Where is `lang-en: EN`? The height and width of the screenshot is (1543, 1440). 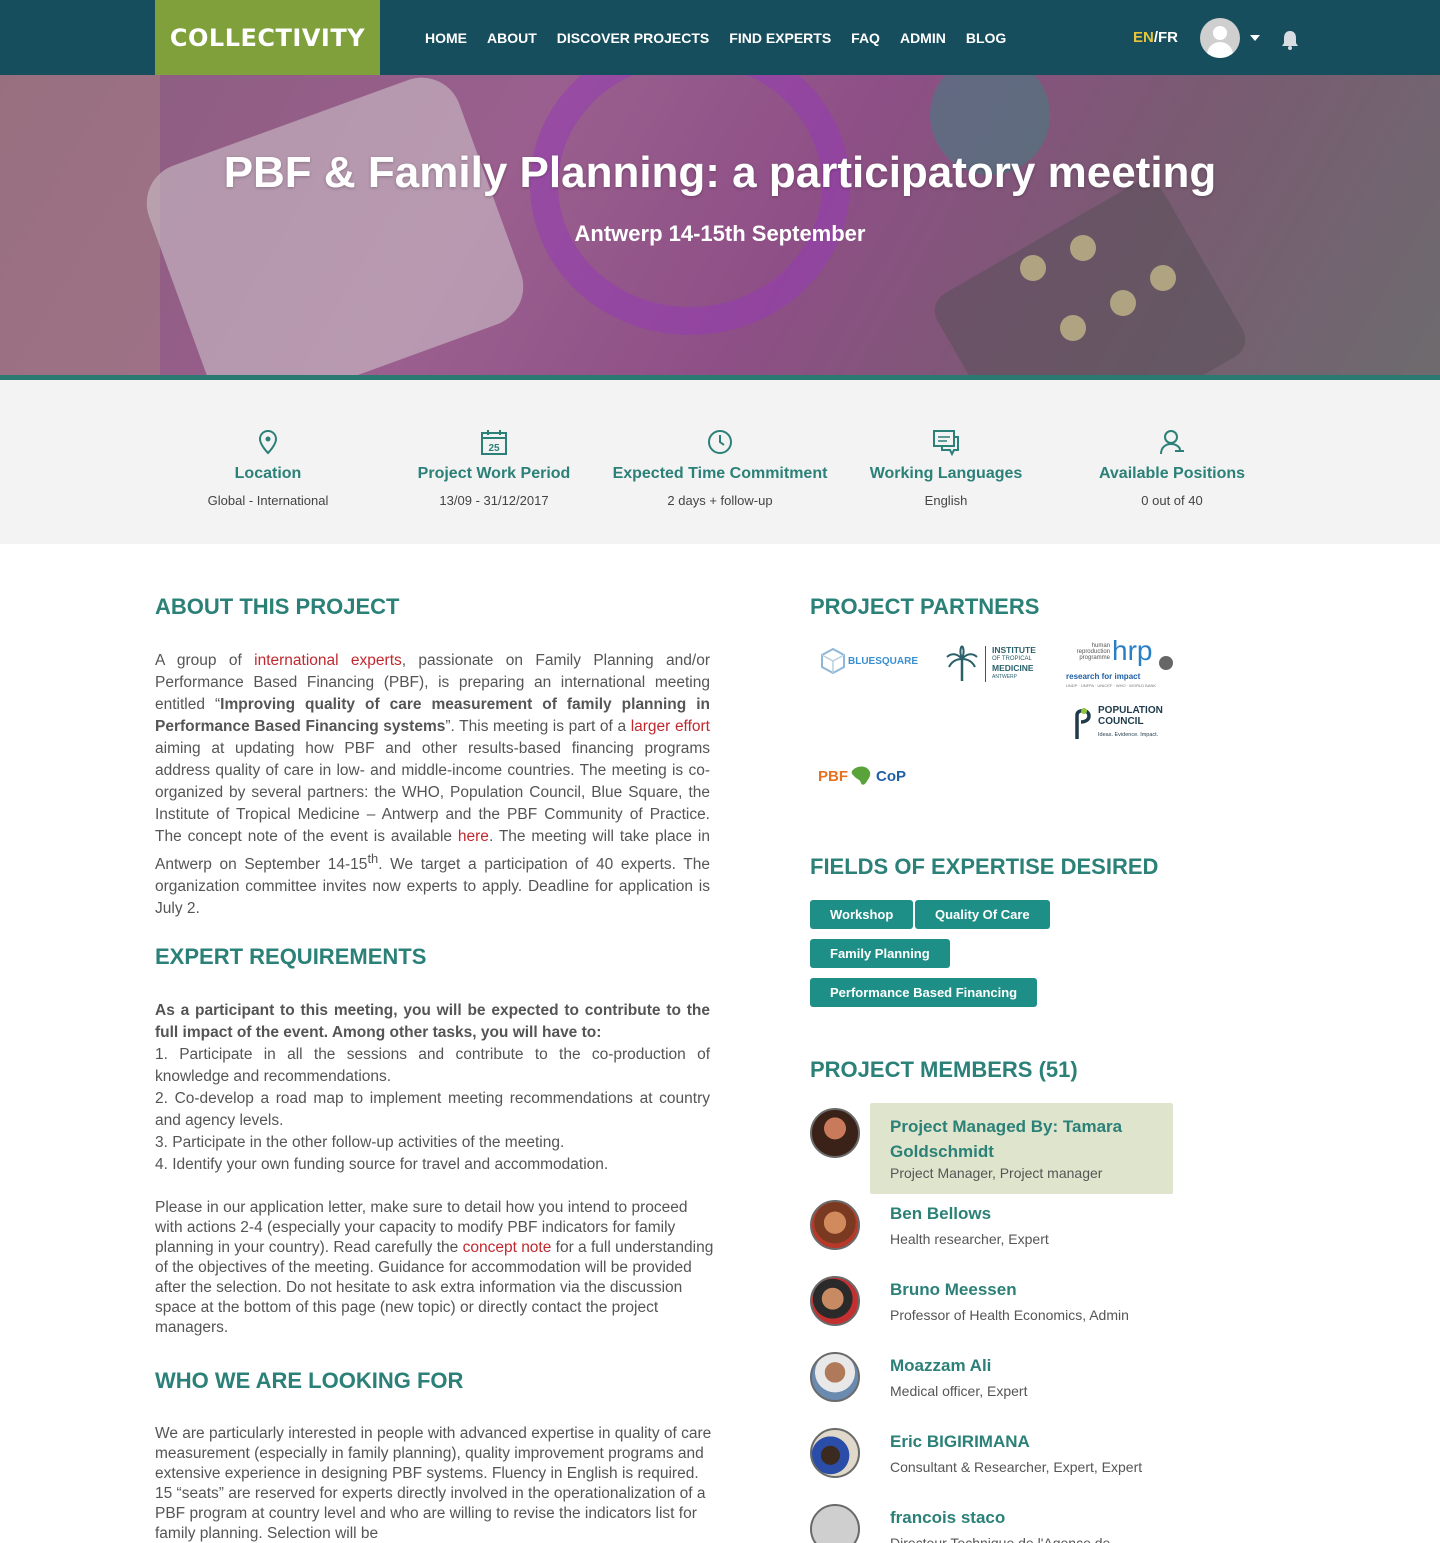
lang-en: EN is located at coordinates (1143, 37).